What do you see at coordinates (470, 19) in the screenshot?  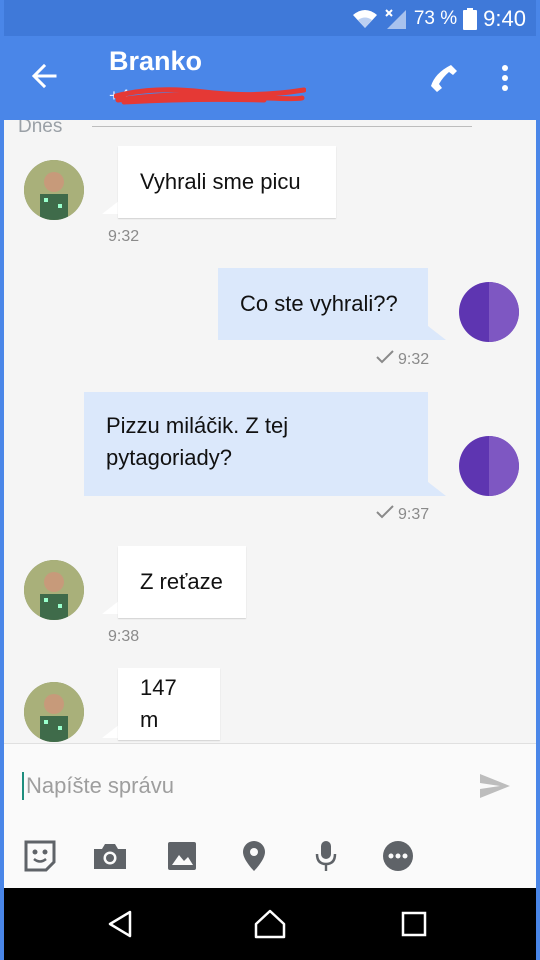 I see `battery-icon` at bounding box center [470, 19].